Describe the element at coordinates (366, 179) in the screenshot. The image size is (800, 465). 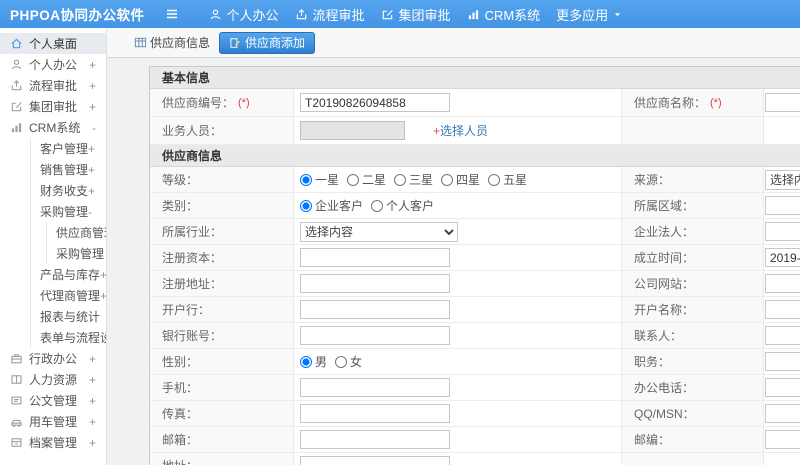
I see `grade-radio-2: 二星` at that location.